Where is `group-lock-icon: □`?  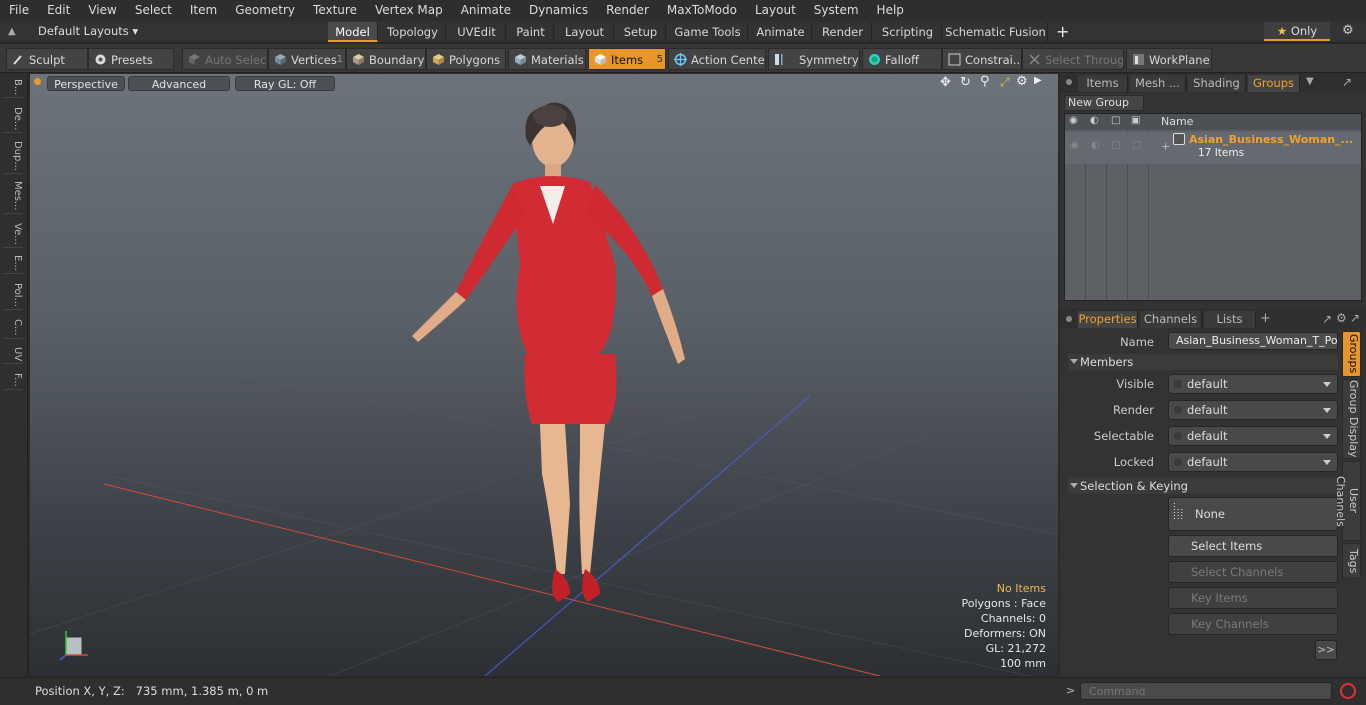 group-lock-icon: □ is located at coordinates (1115, 145).